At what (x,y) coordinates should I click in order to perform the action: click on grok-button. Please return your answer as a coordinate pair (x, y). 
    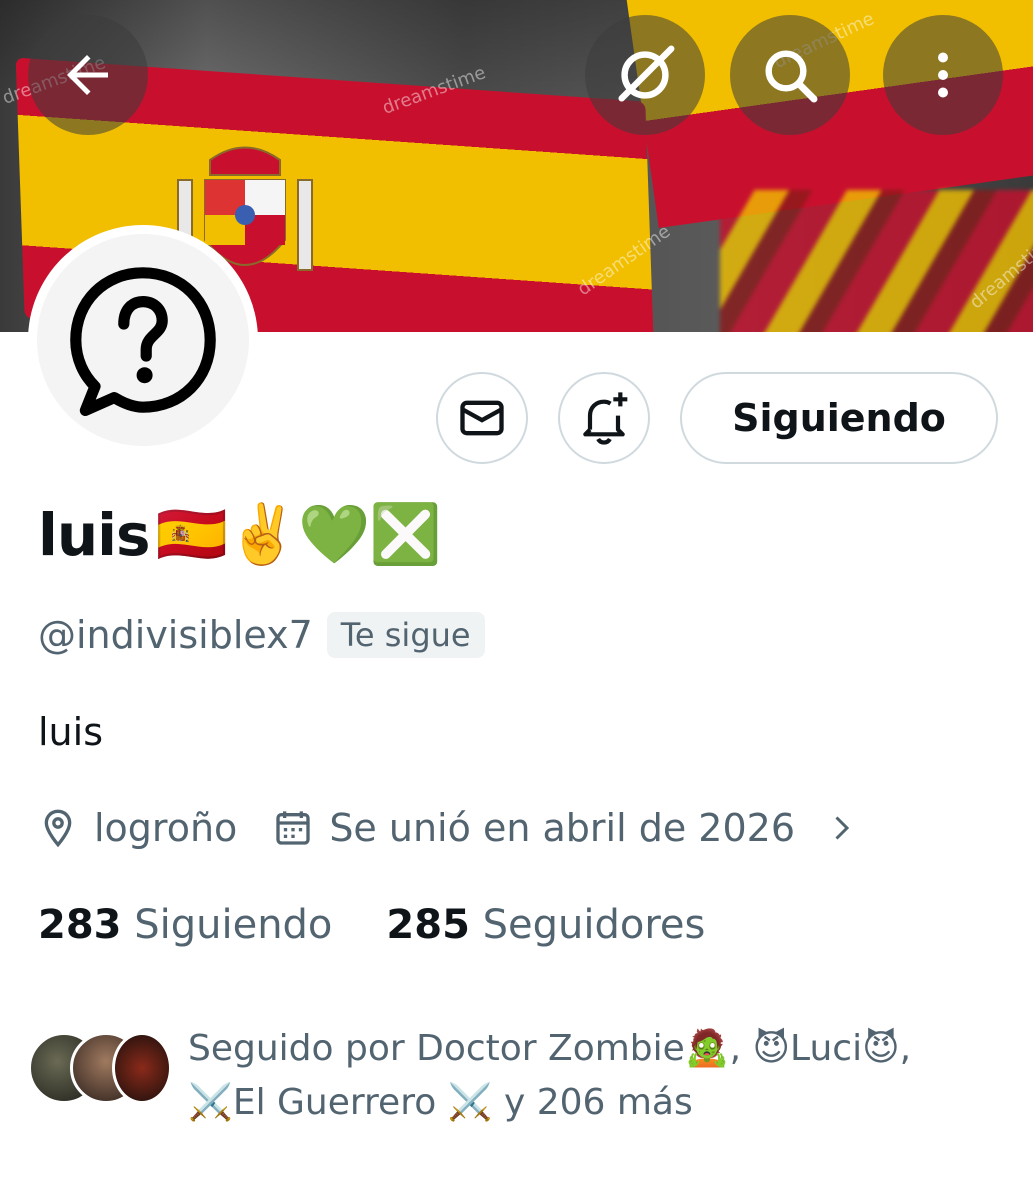
    Looking at the image, I should click on (645, 75).